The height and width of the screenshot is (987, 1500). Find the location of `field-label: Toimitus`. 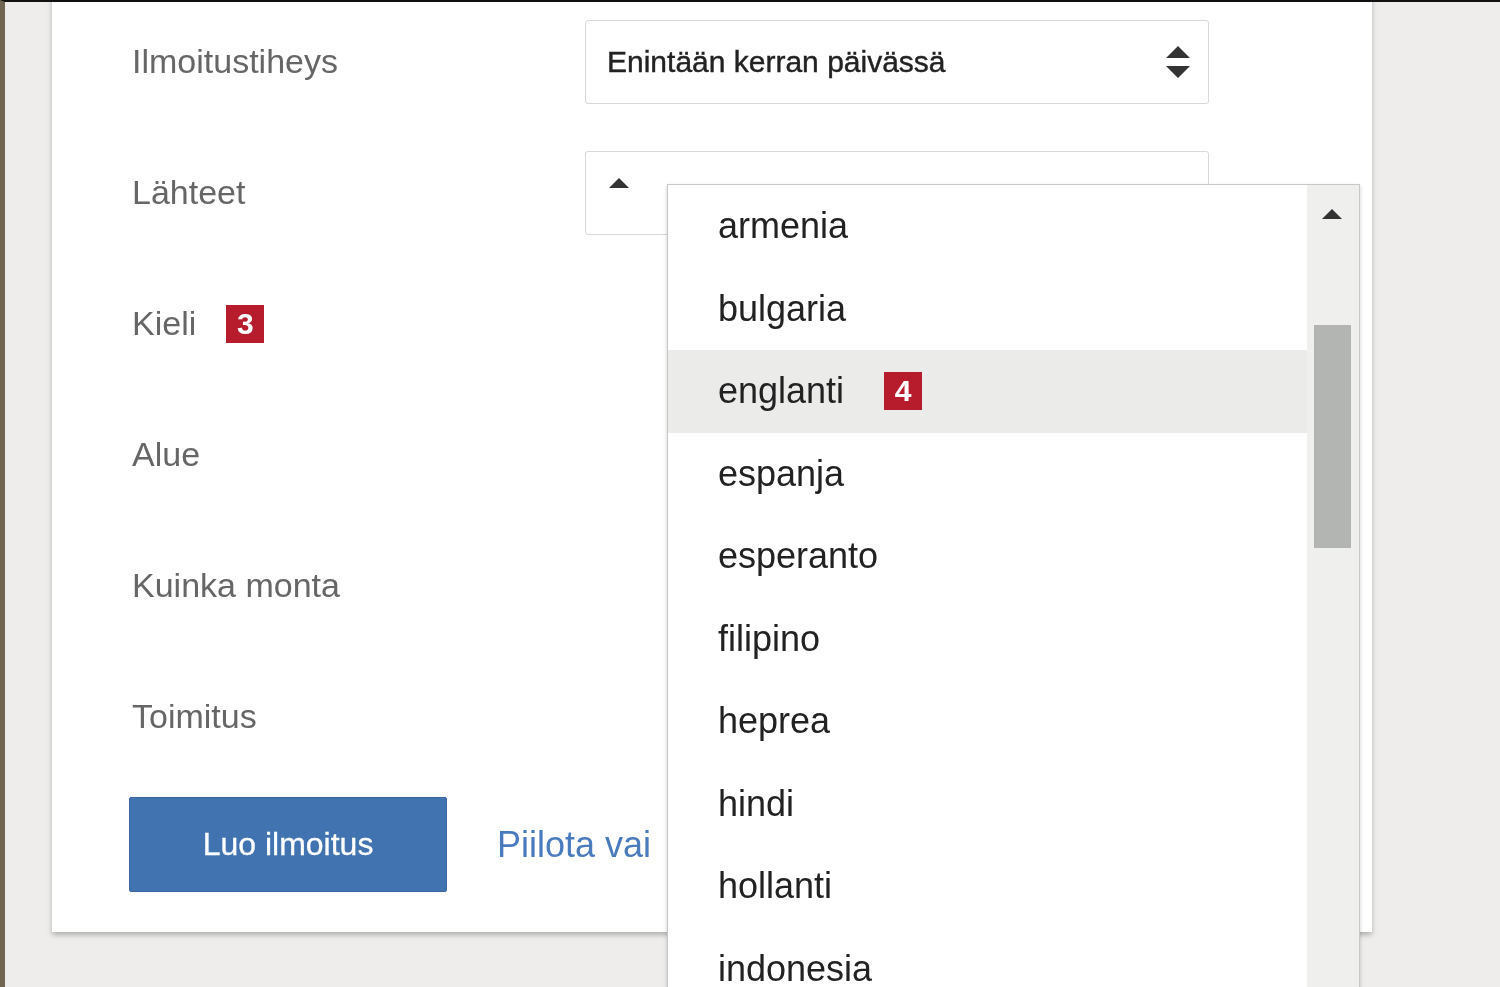

field-label: Toimitus is located at coordinates (194, 716).